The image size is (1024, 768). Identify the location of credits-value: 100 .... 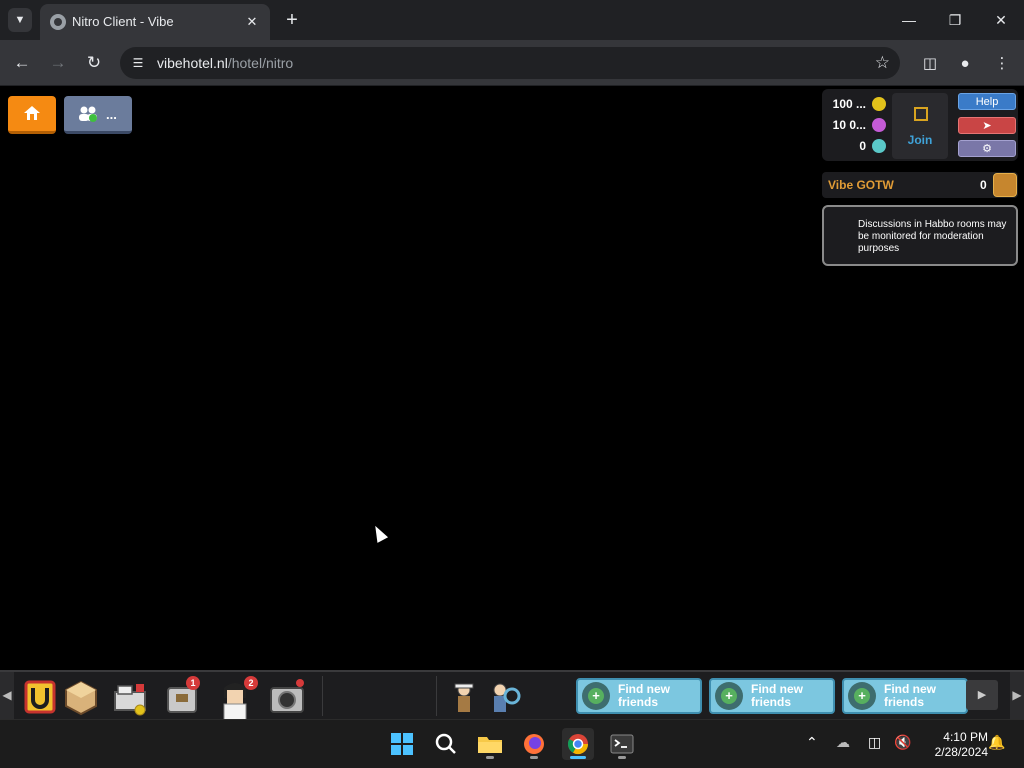
(849, 104).